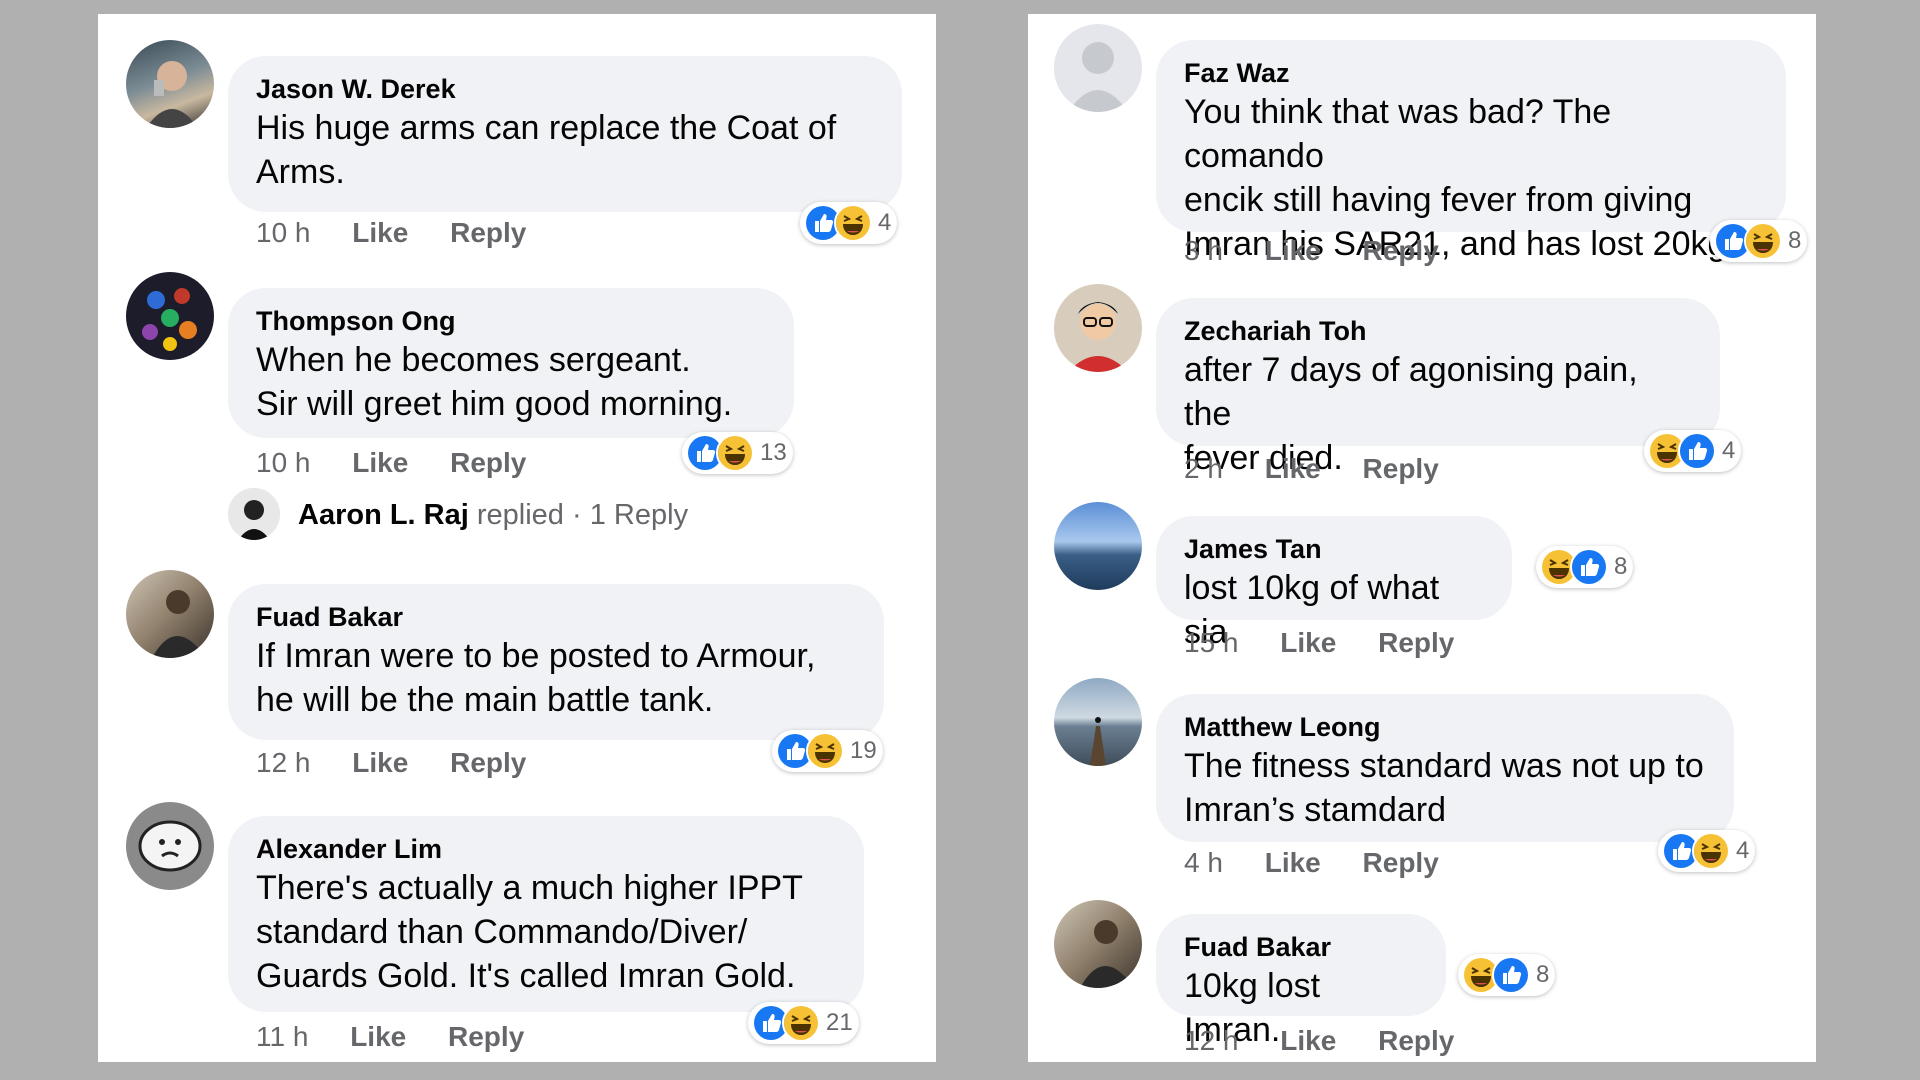  Describe the element at coordinates (1203, 250) in the screenshot. I see `comment-time: 3 h` at that location.